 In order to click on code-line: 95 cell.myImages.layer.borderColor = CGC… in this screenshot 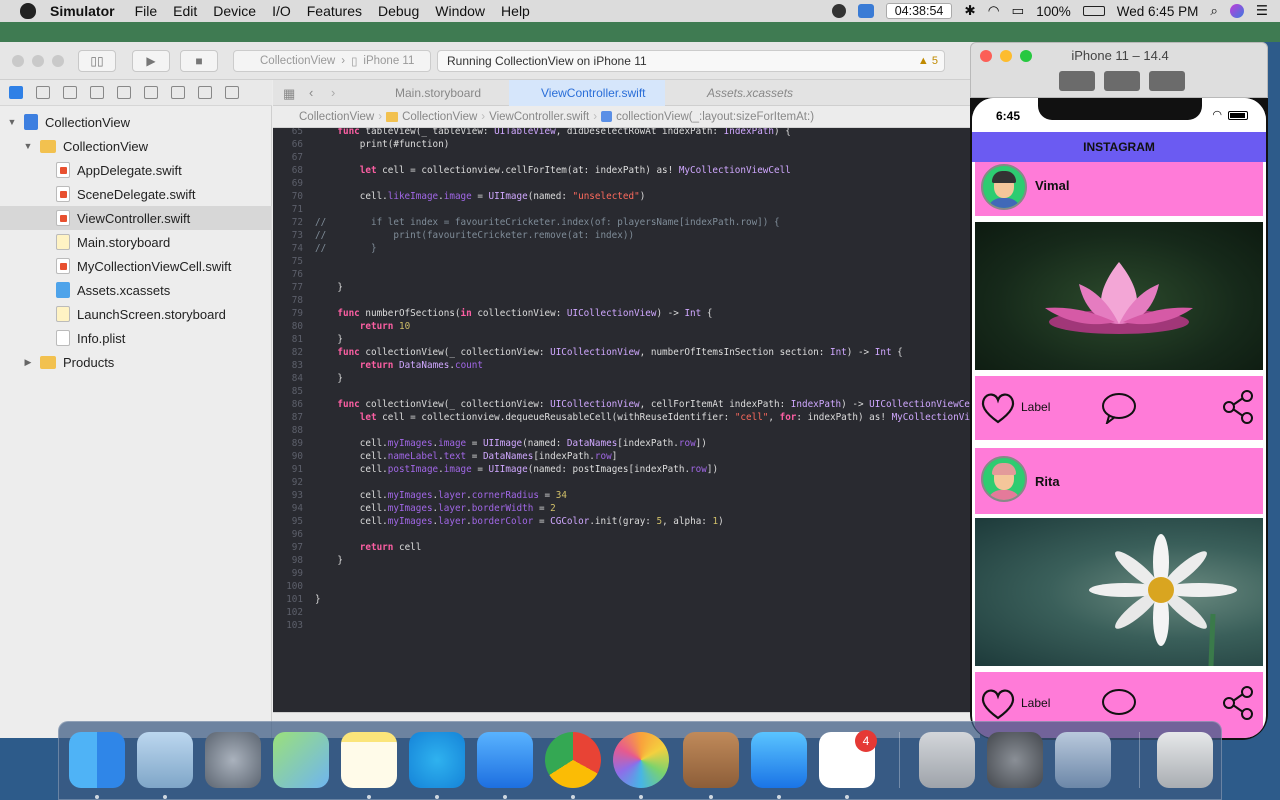, I will do `click(498, 522)`.